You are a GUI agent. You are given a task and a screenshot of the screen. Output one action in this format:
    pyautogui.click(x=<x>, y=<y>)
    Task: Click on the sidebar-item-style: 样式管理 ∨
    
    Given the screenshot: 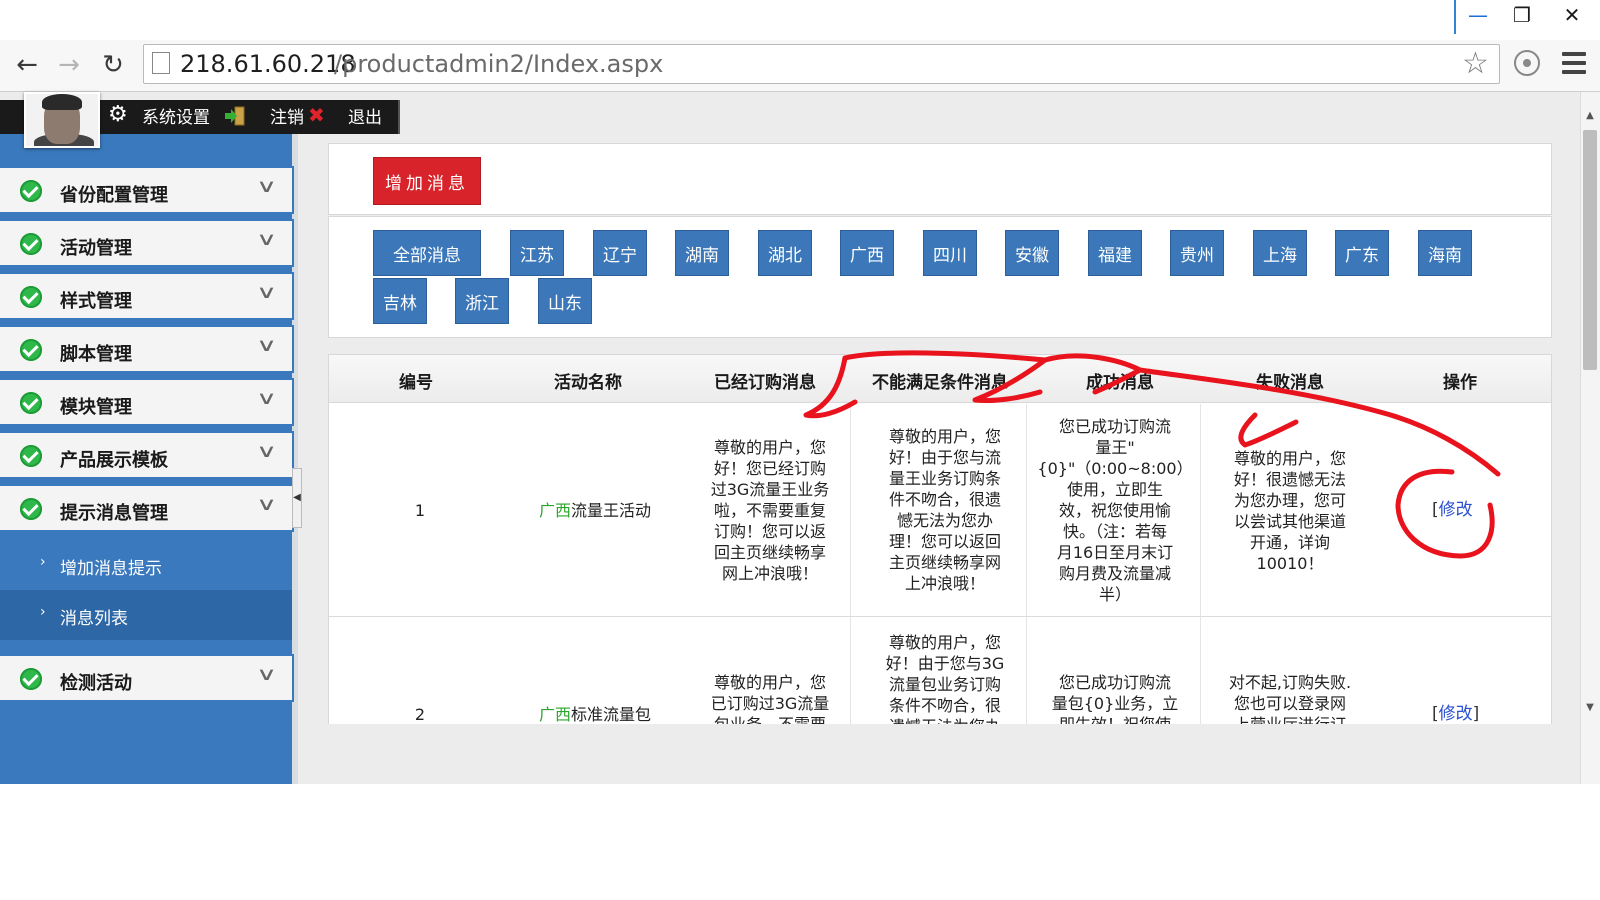 What is the action you would take?
    pyautogui.click(x=147, y=296)
    